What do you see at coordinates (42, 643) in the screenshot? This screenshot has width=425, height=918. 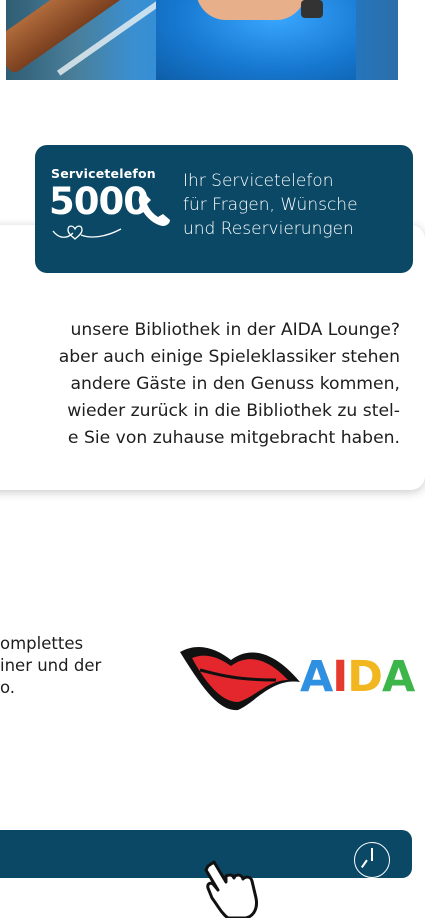 I see `partial-line: omplettes` at bounding box center [42, 643].